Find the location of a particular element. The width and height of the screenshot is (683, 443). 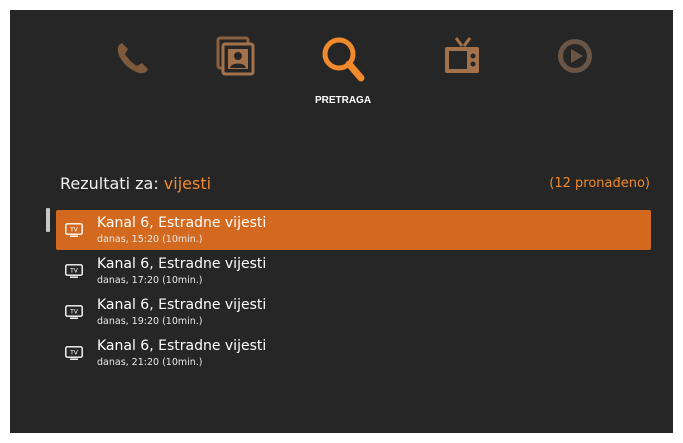

nav-item-search: PRETRAGA is located at coordinates (343, 79).